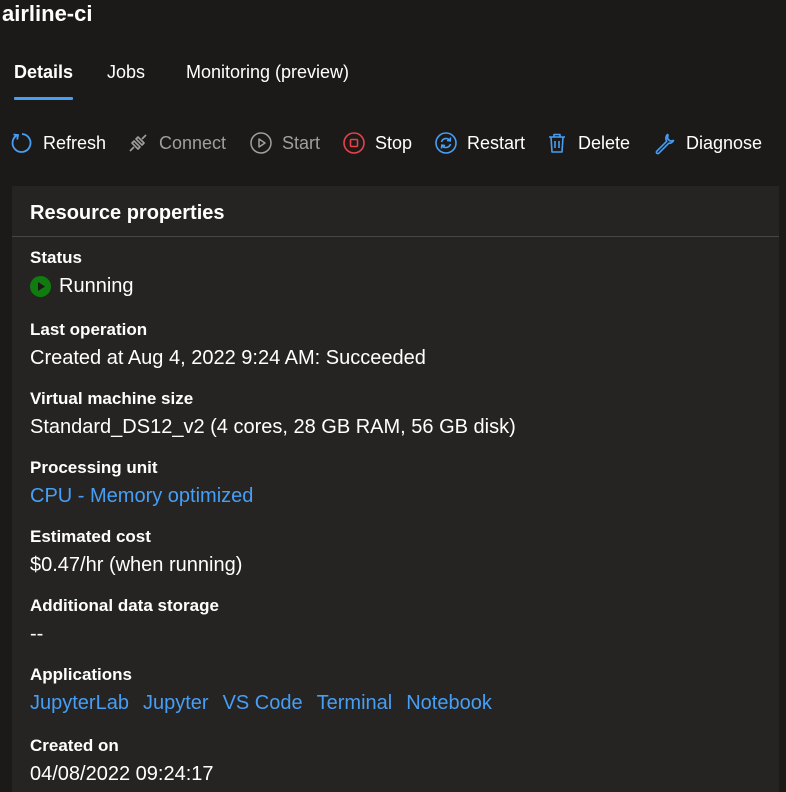 Image resolution: width=786 pixels, height=792 pixels. What do you see at coordinates (355, 703) in the screenshot?
I see `app-link-terminal: Terminal` at bounding box center [355, 703].